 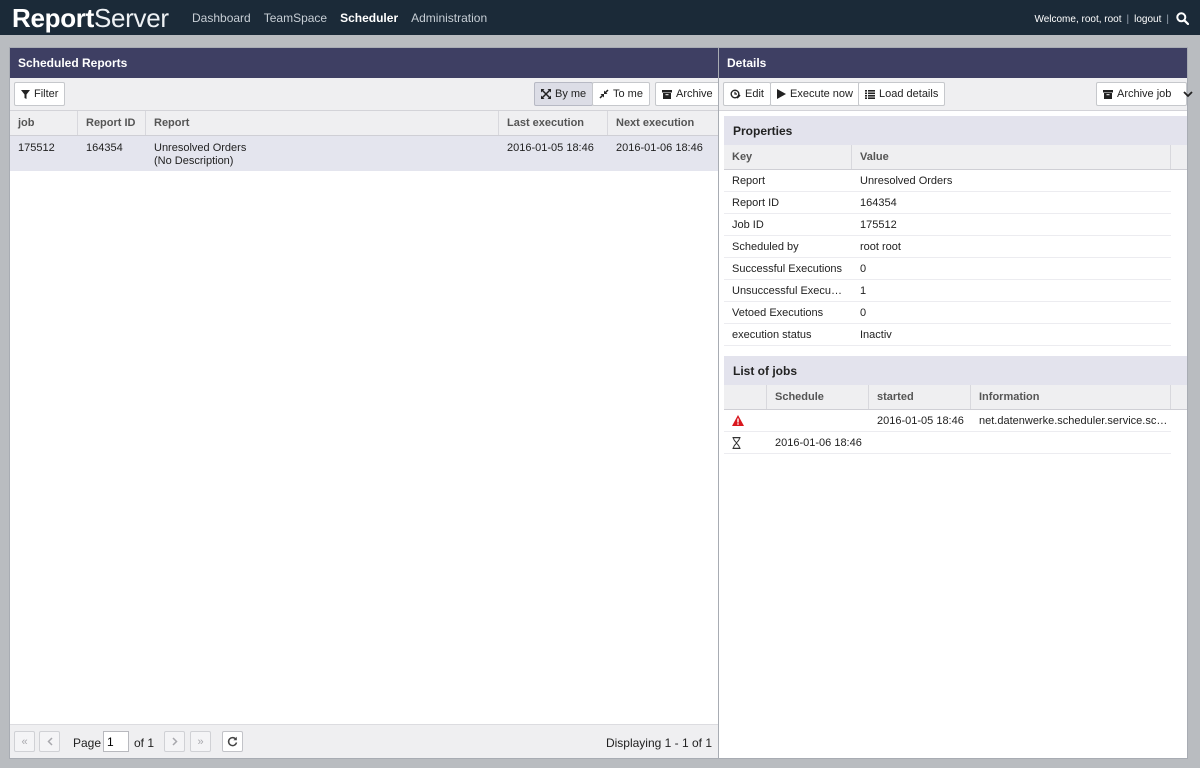 I want to click on archive-button: Archive, so click(x=687, y=94).